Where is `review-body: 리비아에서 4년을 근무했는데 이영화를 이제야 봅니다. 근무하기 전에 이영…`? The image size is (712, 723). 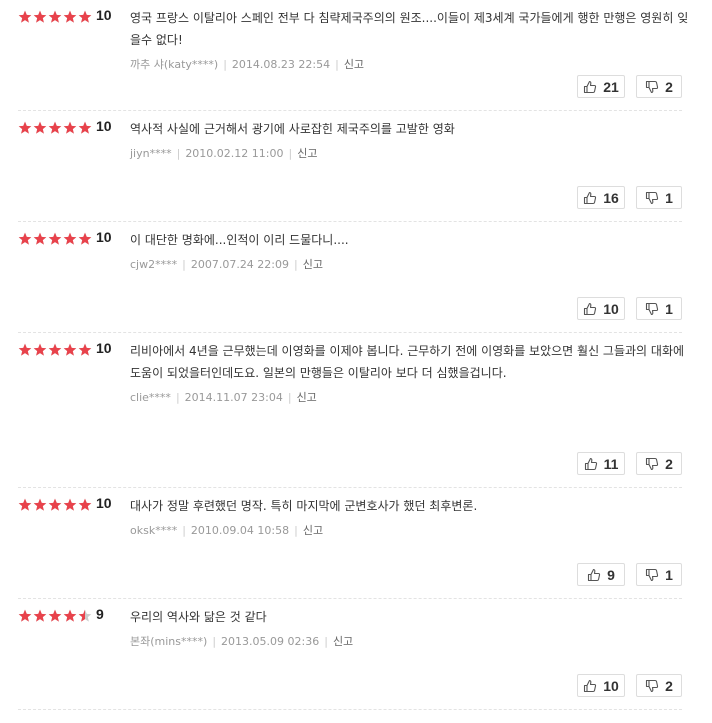
review-body: 리비아에서 4년을 근무했는데 이영화를 이제야 봅니다. 근무하기 전에 이영… is located at coordinates (410, 372).